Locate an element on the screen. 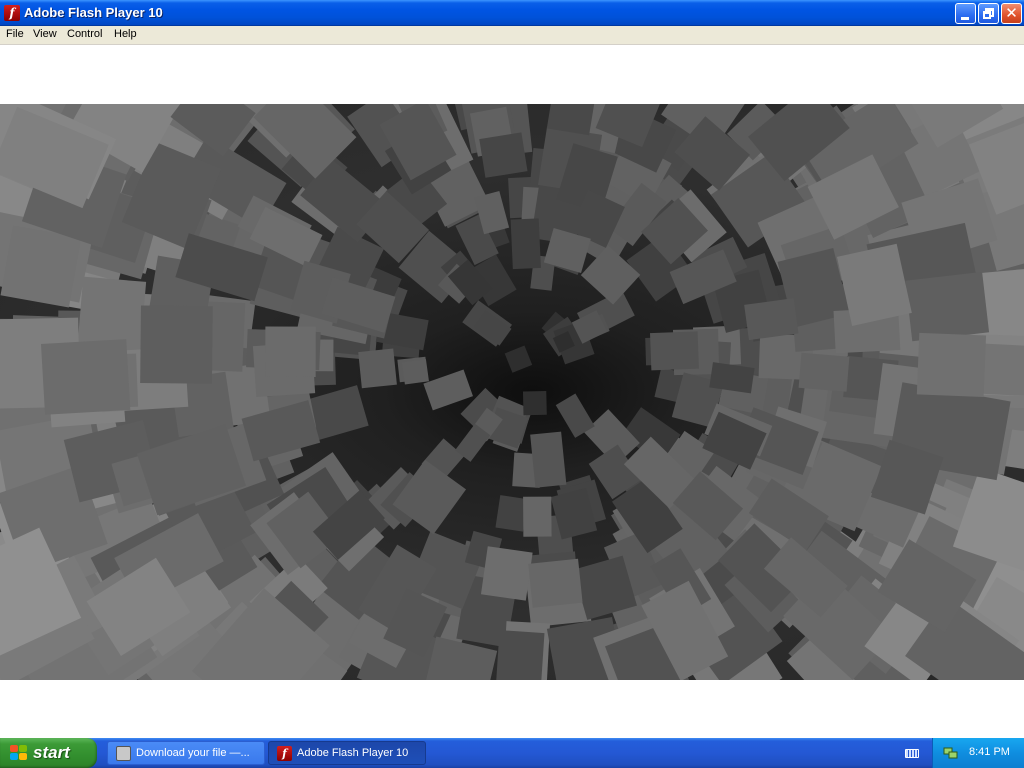 This screenshot has width=1024, height=768. network-icon is located at coordinates (950, 752).